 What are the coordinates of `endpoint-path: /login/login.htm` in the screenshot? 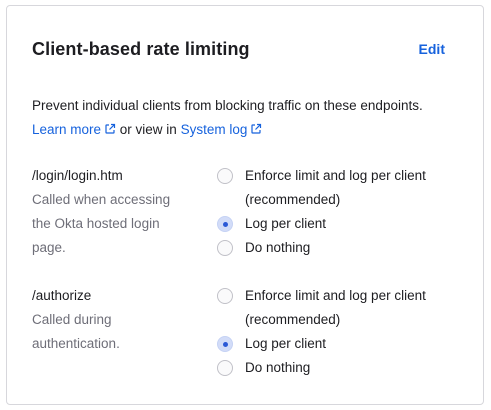 It's located at (77, 175).